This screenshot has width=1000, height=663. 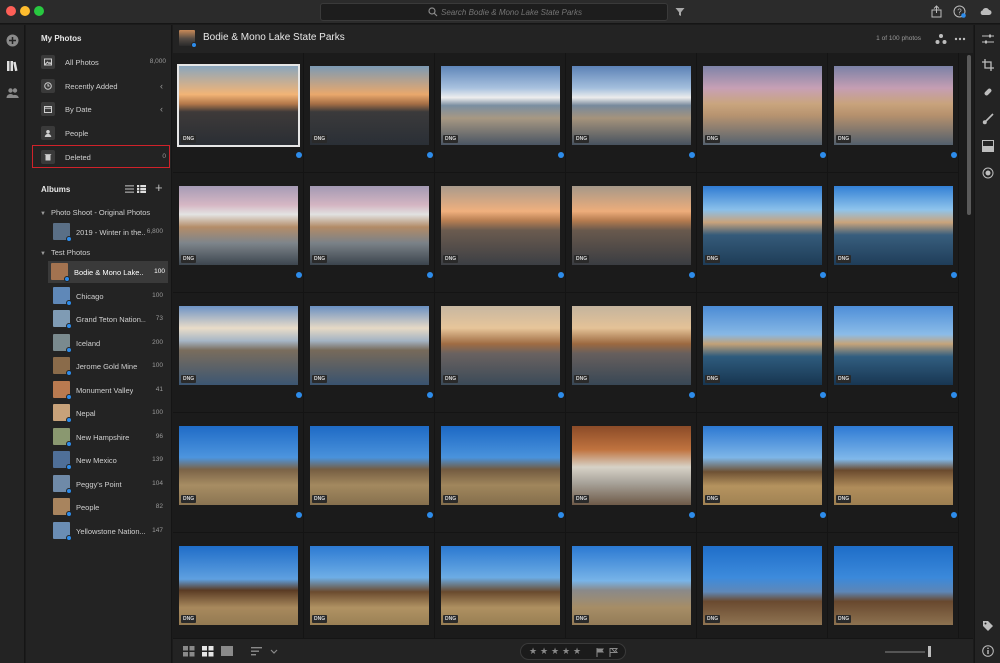 I want to click on sidebar-item-all-photos: All Photos 8,000, so click(x=103, y=62).